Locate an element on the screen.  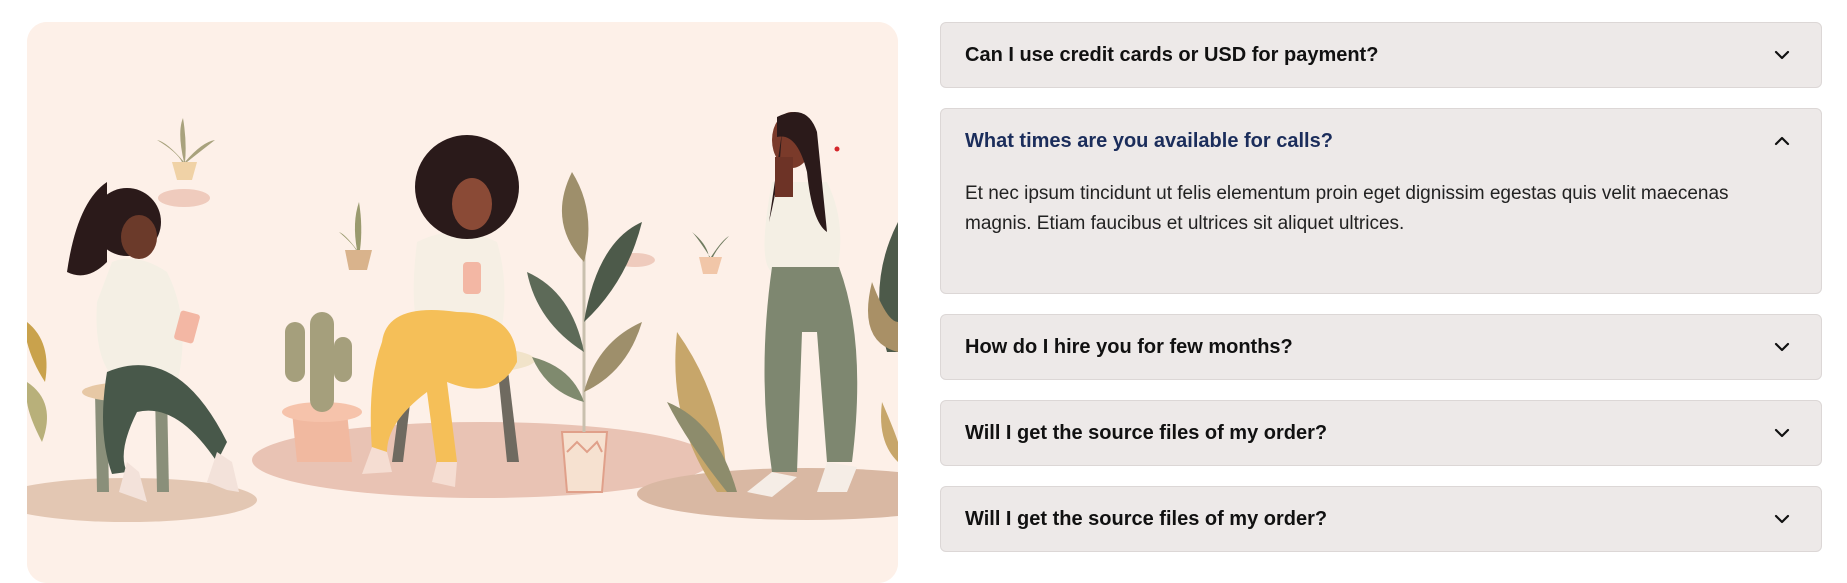
faq-item-3: How do I hire you for few months? is located at coordinates (1381, 347).